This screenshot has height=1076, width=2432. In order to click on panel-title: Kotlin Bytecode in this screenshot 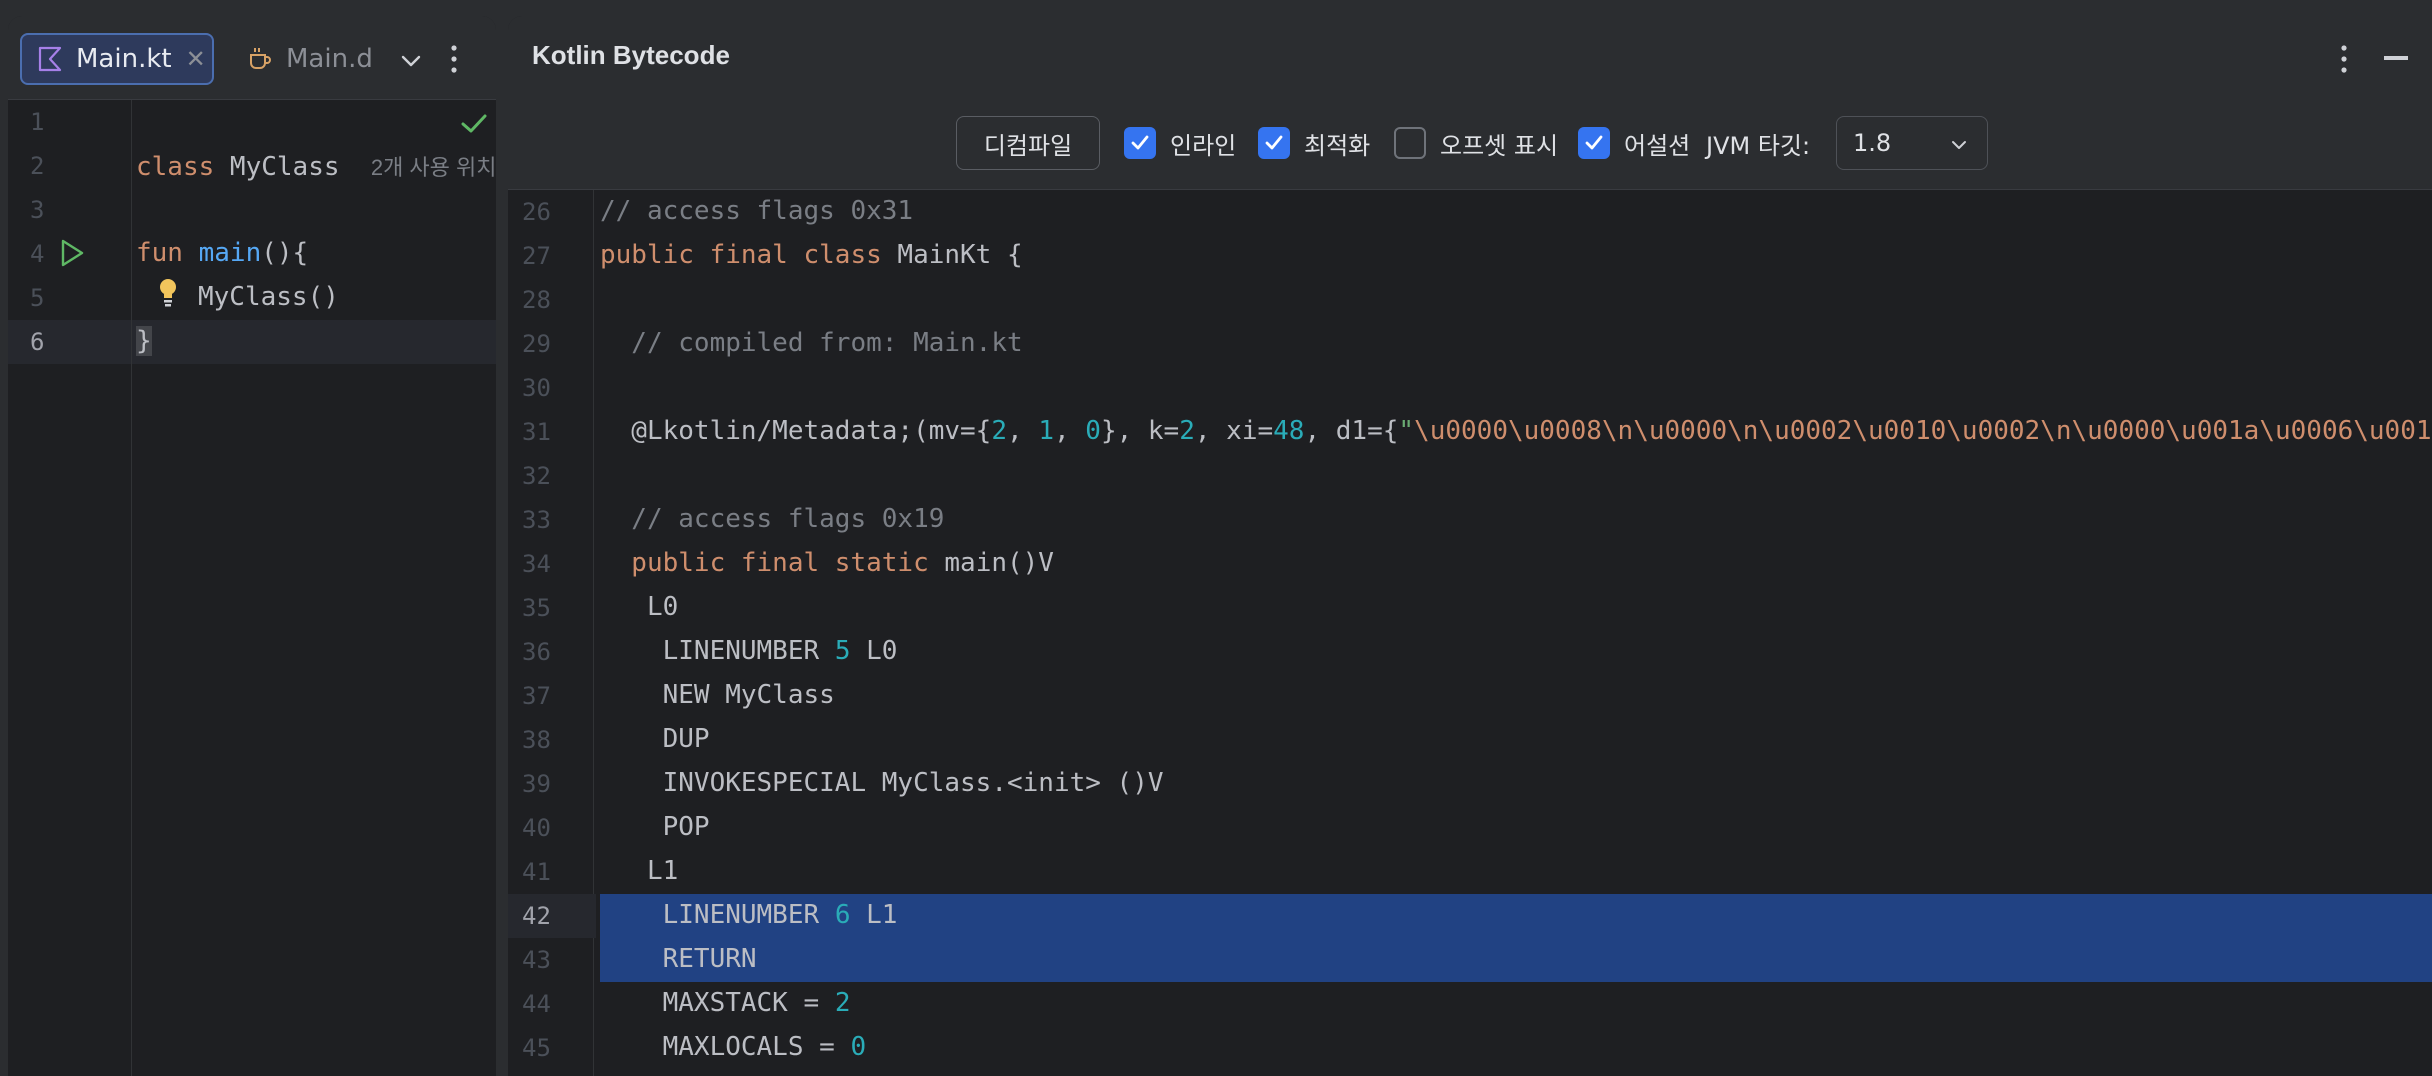, I will do `click(631, 55)`.